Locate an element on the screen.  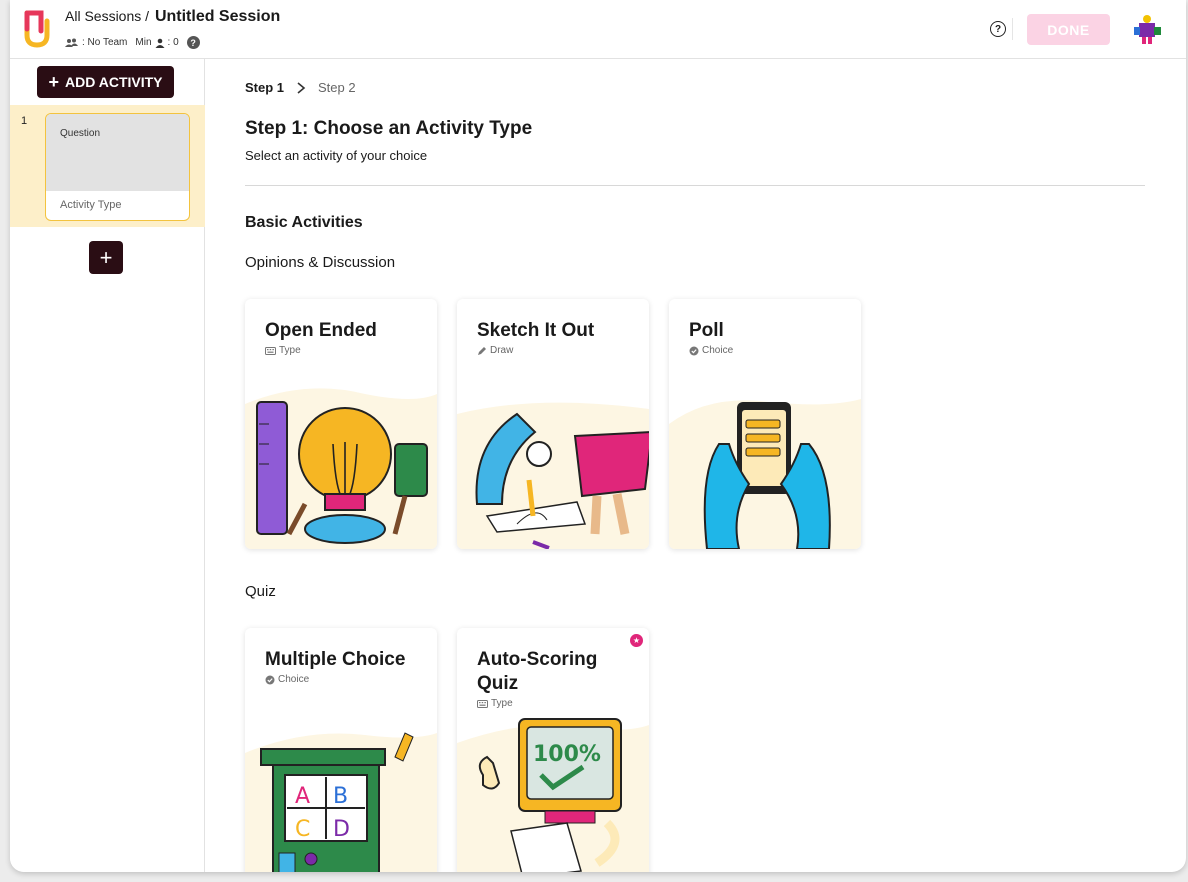
slide-question-label: Question is located at coordinates (80, 133).